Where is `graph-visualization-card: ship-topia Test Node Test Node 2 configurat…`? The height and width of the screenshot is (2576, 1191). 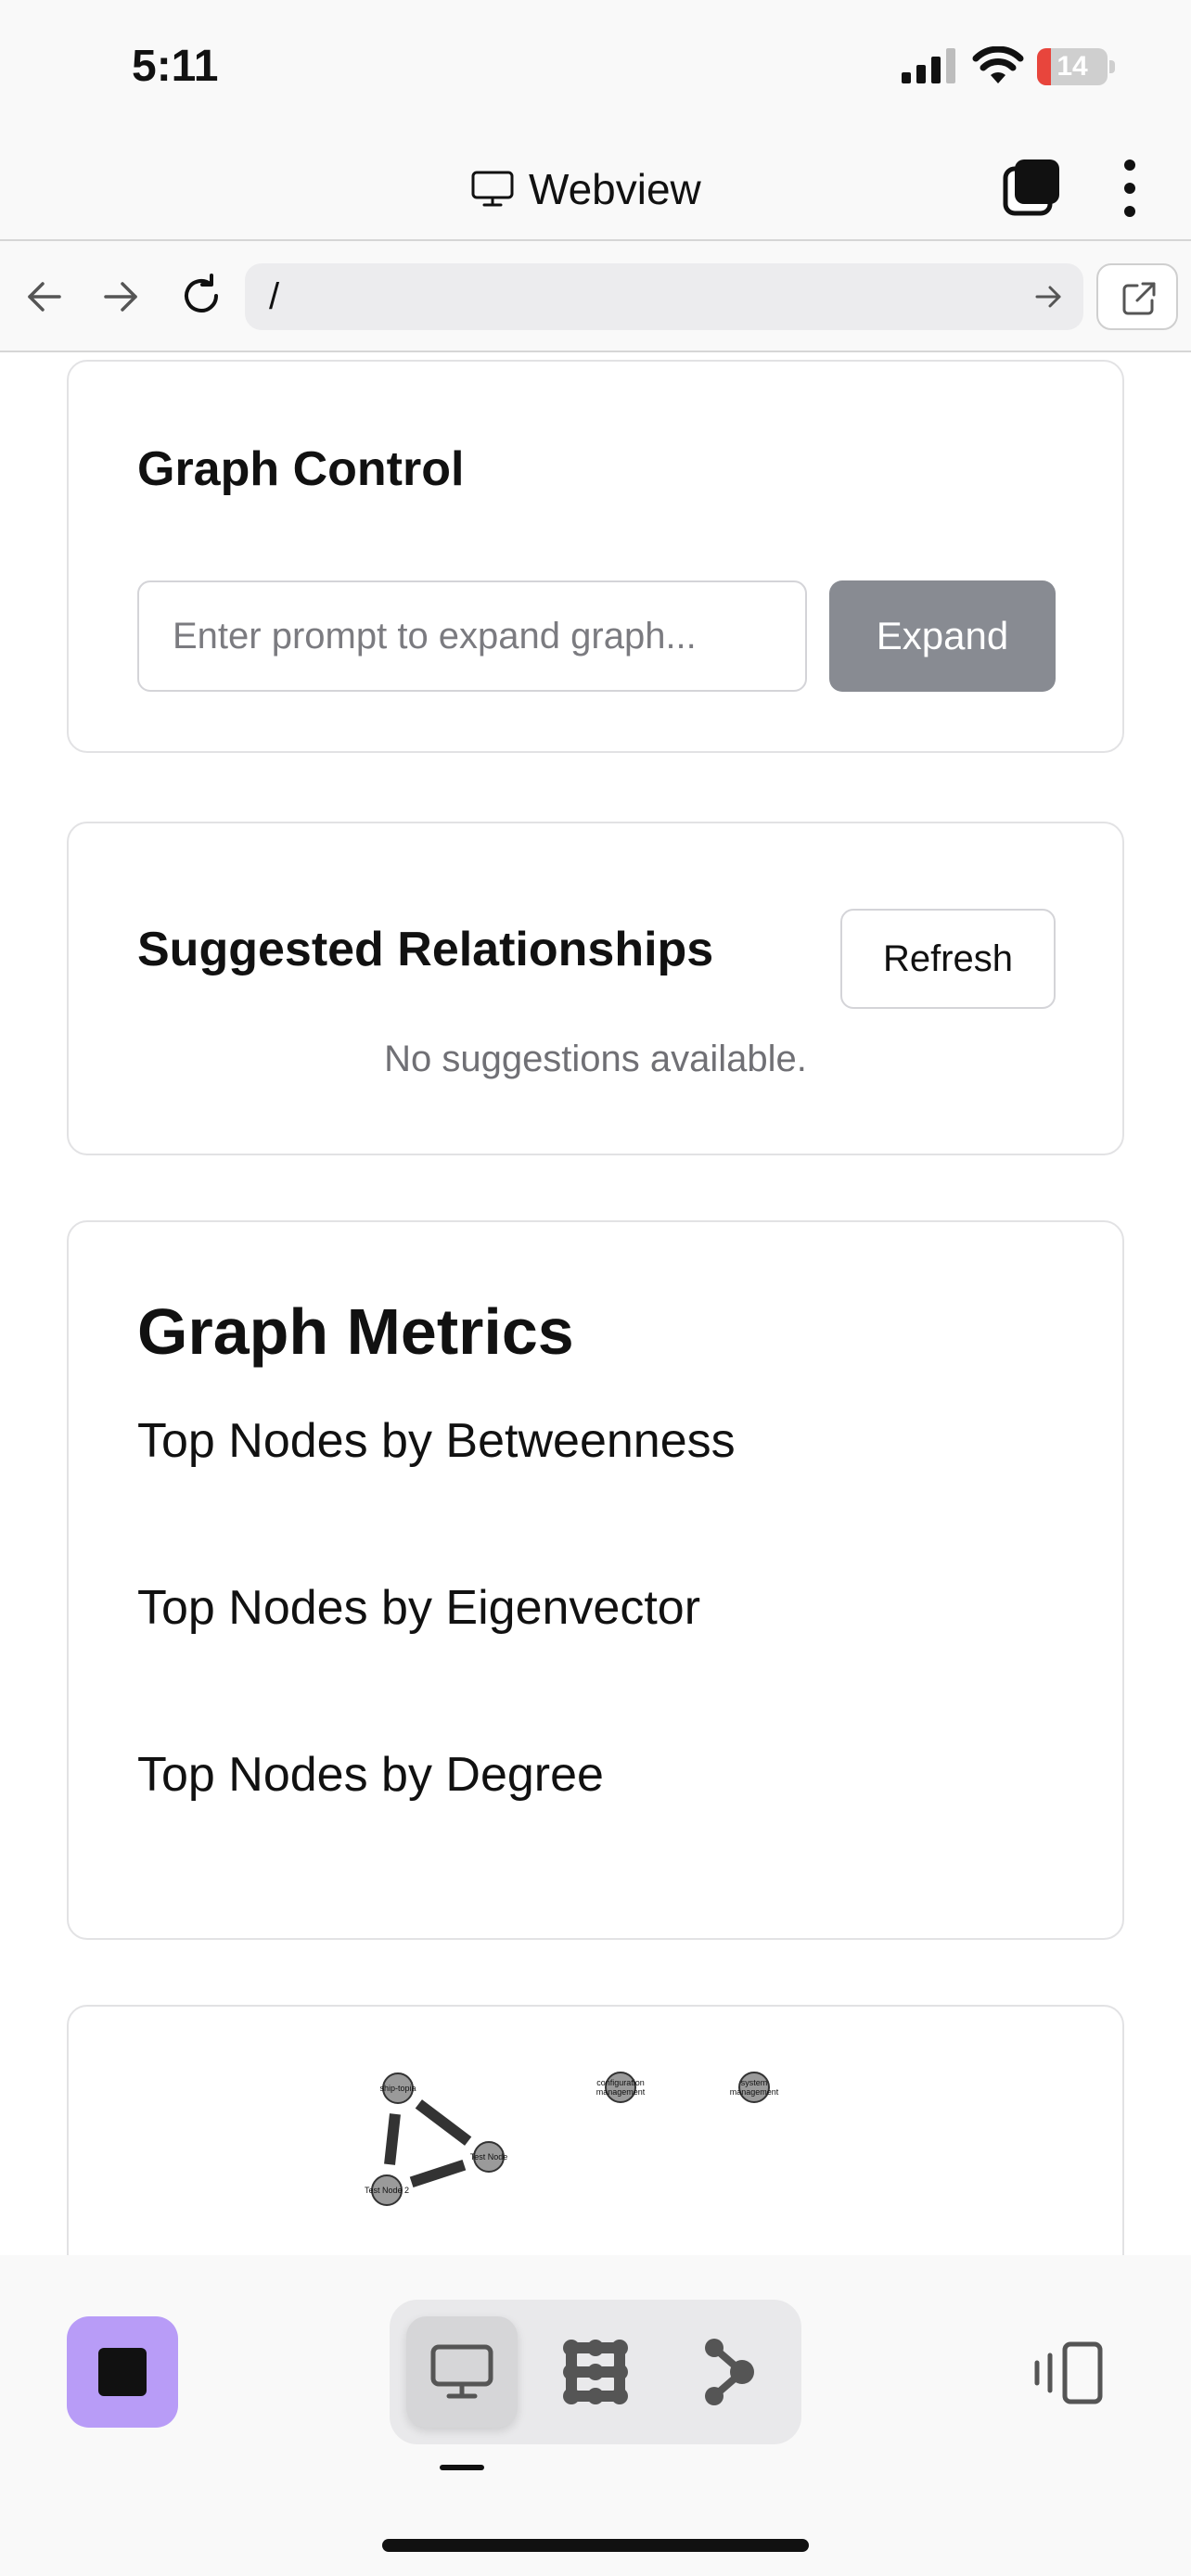 graph-visualization-card: ship-topia Test Node Test Node 2 configurat… is located at coordinates (595, 2130).